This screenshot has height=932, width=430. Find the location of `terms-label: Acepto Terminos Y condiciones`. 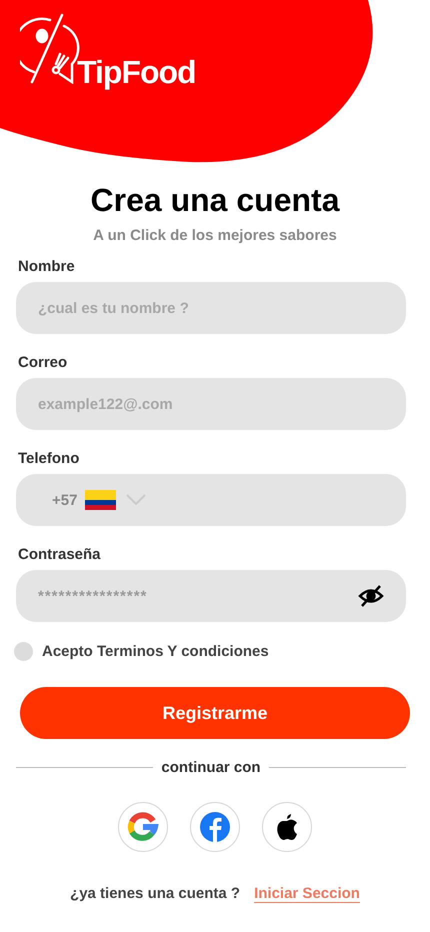

terms-label: Acepto Terminos Y condiciones is located at coordinates (155, 651).